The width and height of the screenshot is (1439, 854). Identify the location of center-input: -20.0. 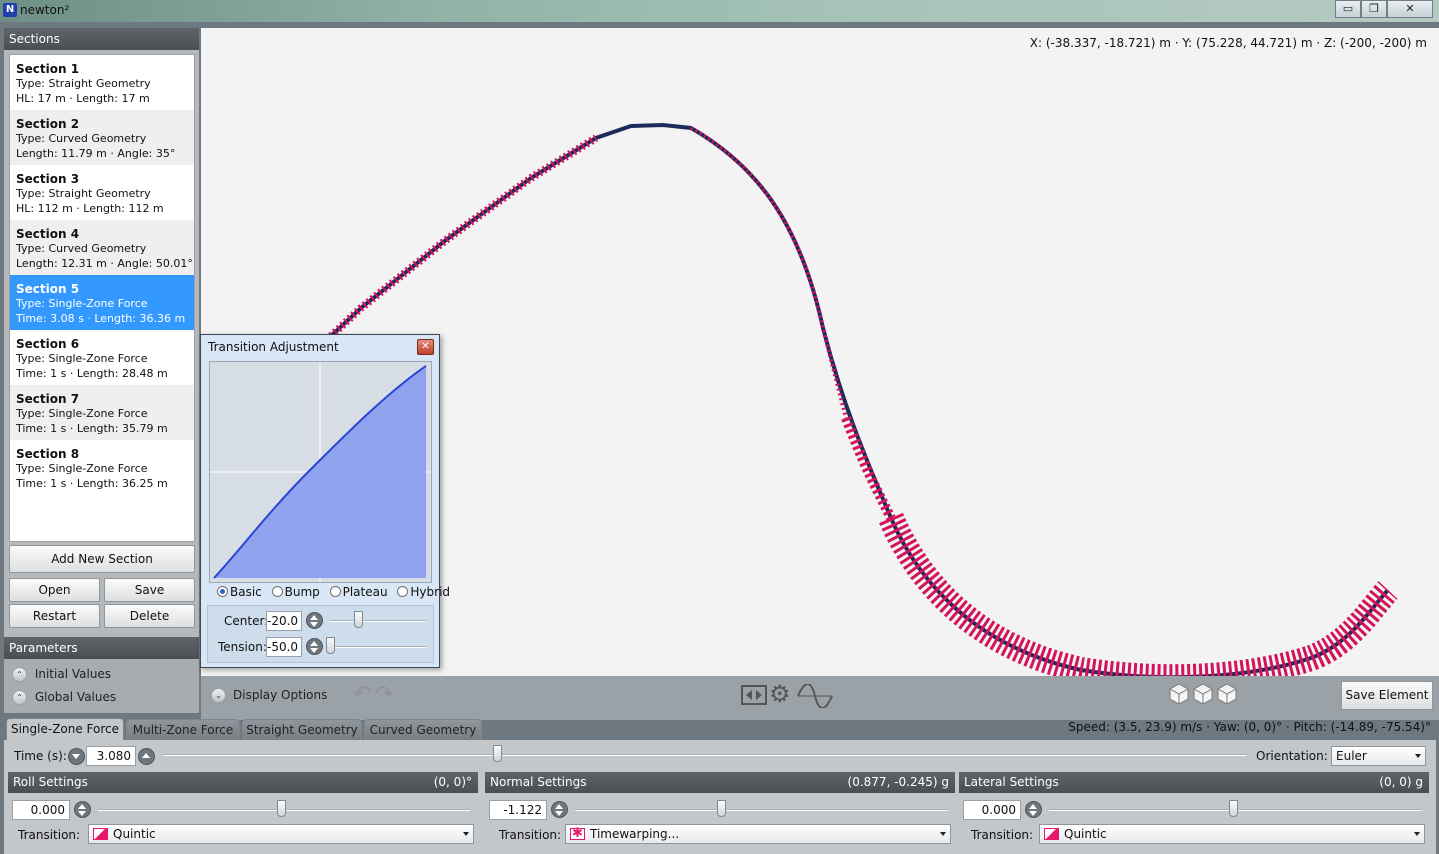
(284, 621).